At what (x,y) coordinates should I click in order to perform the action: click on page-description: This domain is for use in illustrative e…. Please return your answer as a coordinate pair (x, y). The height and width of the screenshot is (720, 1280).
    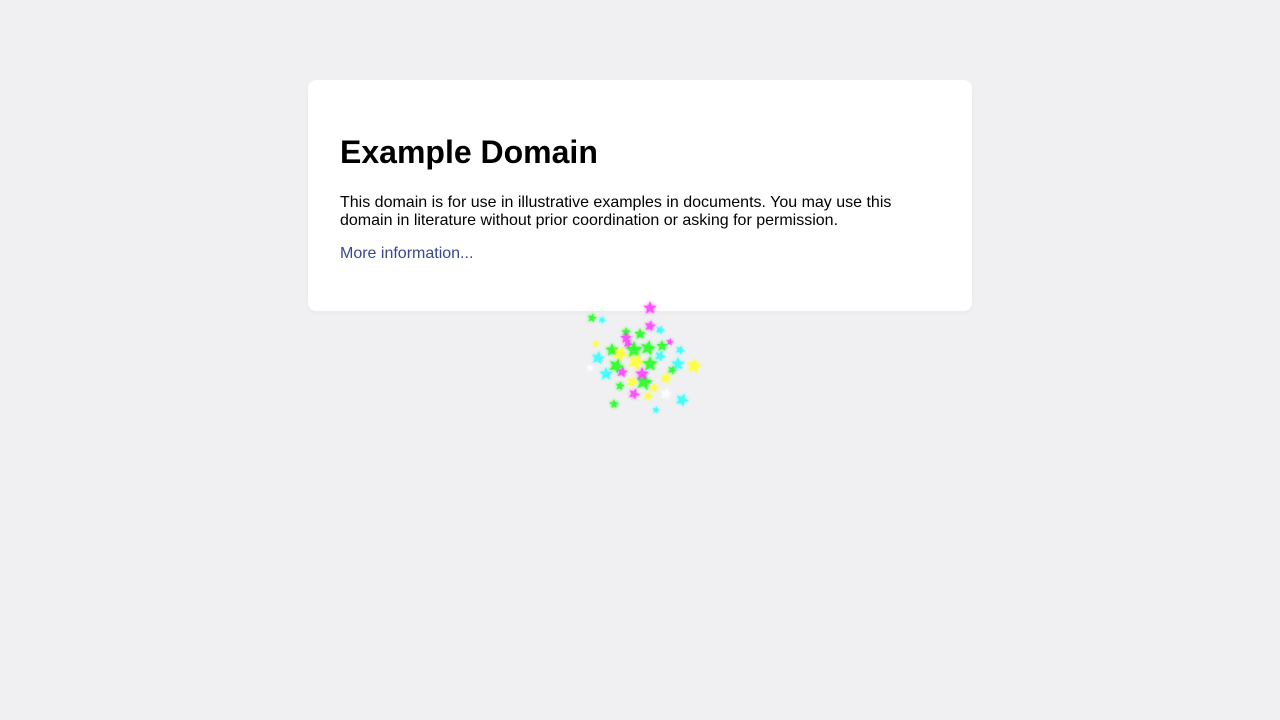
    Looking at the image, I should click on (616, 211).